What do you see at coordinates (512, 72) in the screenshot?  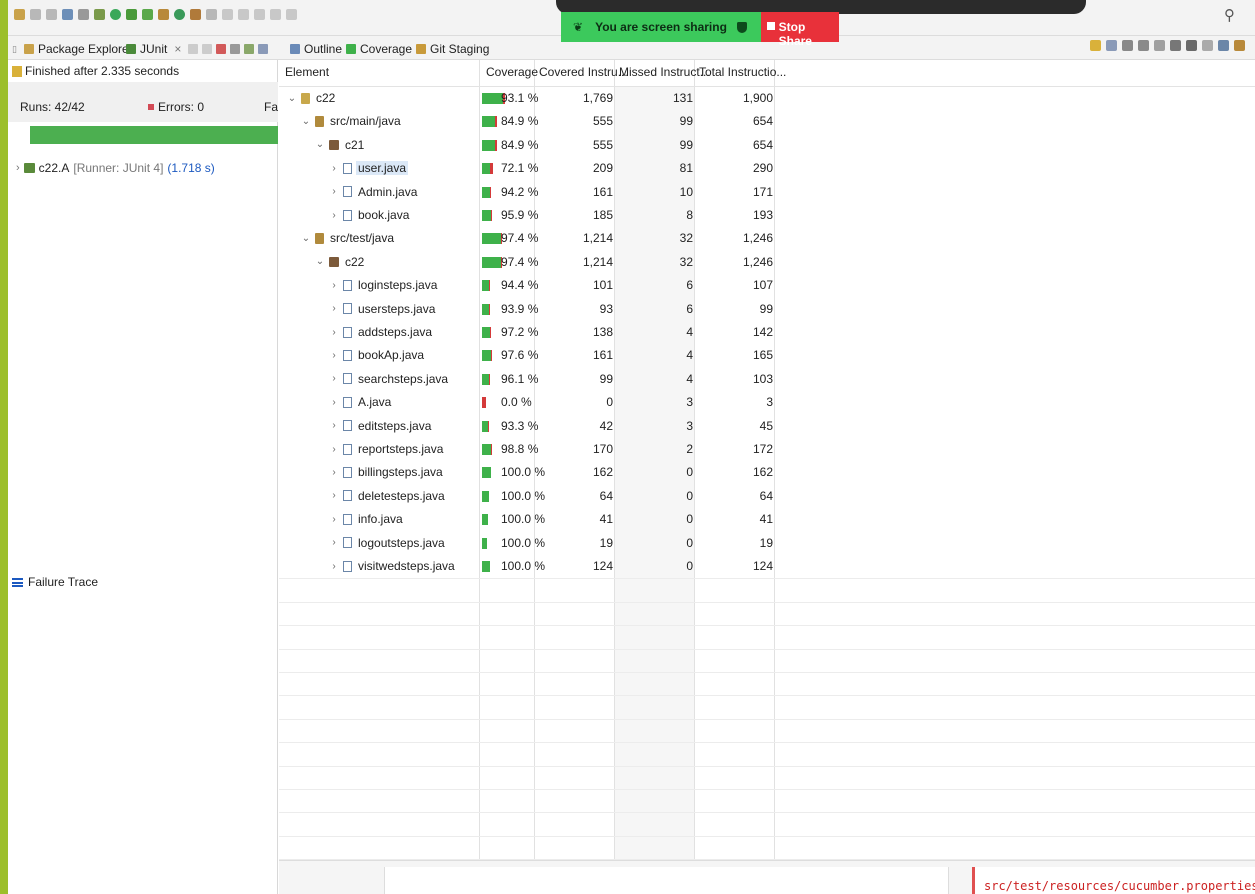 I see `header-coverage: Coverage` at bounding box center [512, 72].